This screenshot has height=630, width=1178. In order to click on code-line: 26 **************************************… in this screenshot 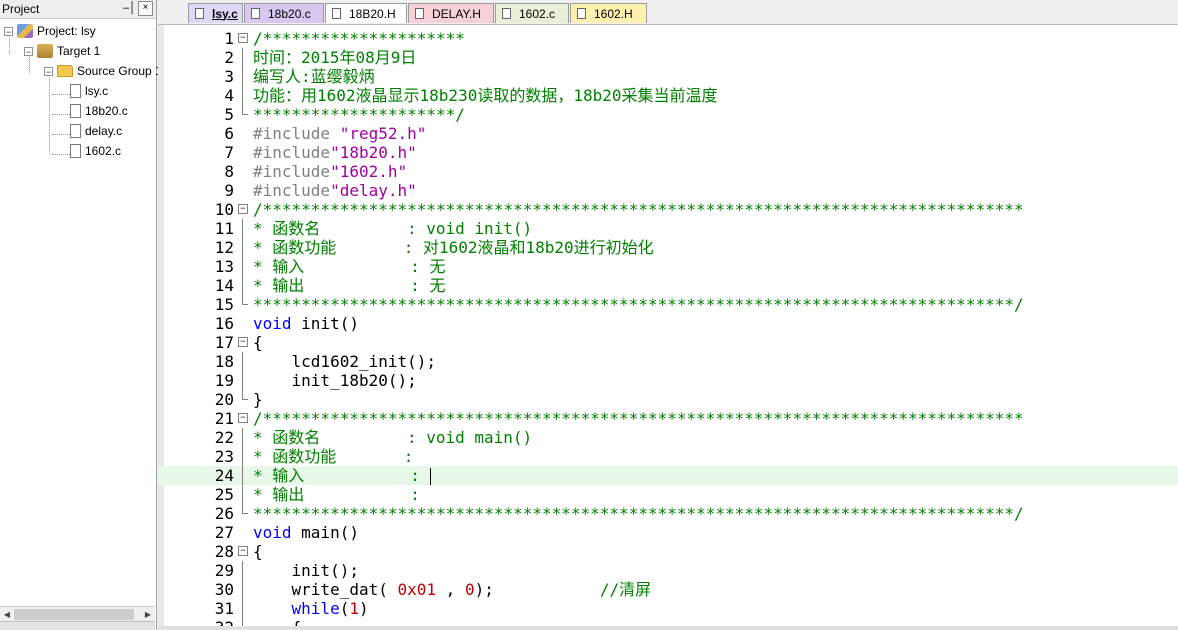, I will do `click(668, 513)`.